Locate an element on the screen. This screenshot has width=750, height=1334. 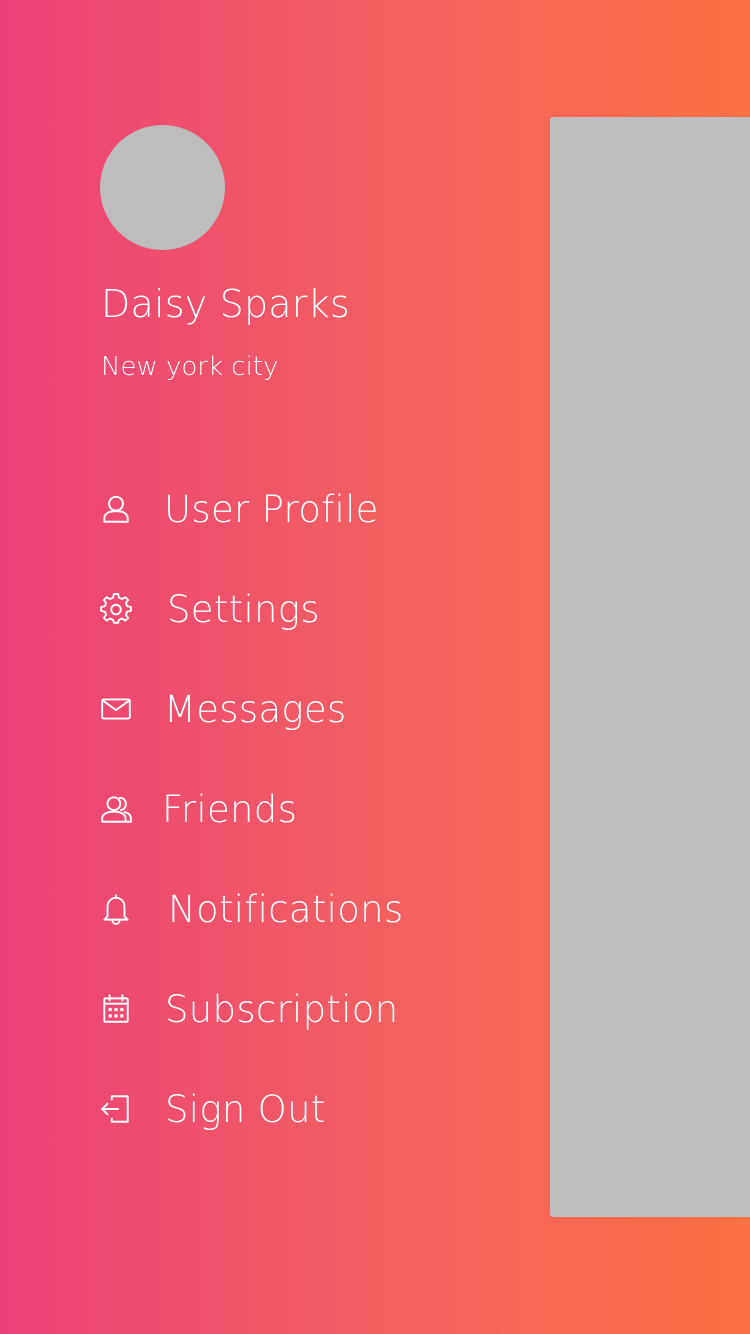
menu-item-label: Friends is located at coordinates (230, 809).